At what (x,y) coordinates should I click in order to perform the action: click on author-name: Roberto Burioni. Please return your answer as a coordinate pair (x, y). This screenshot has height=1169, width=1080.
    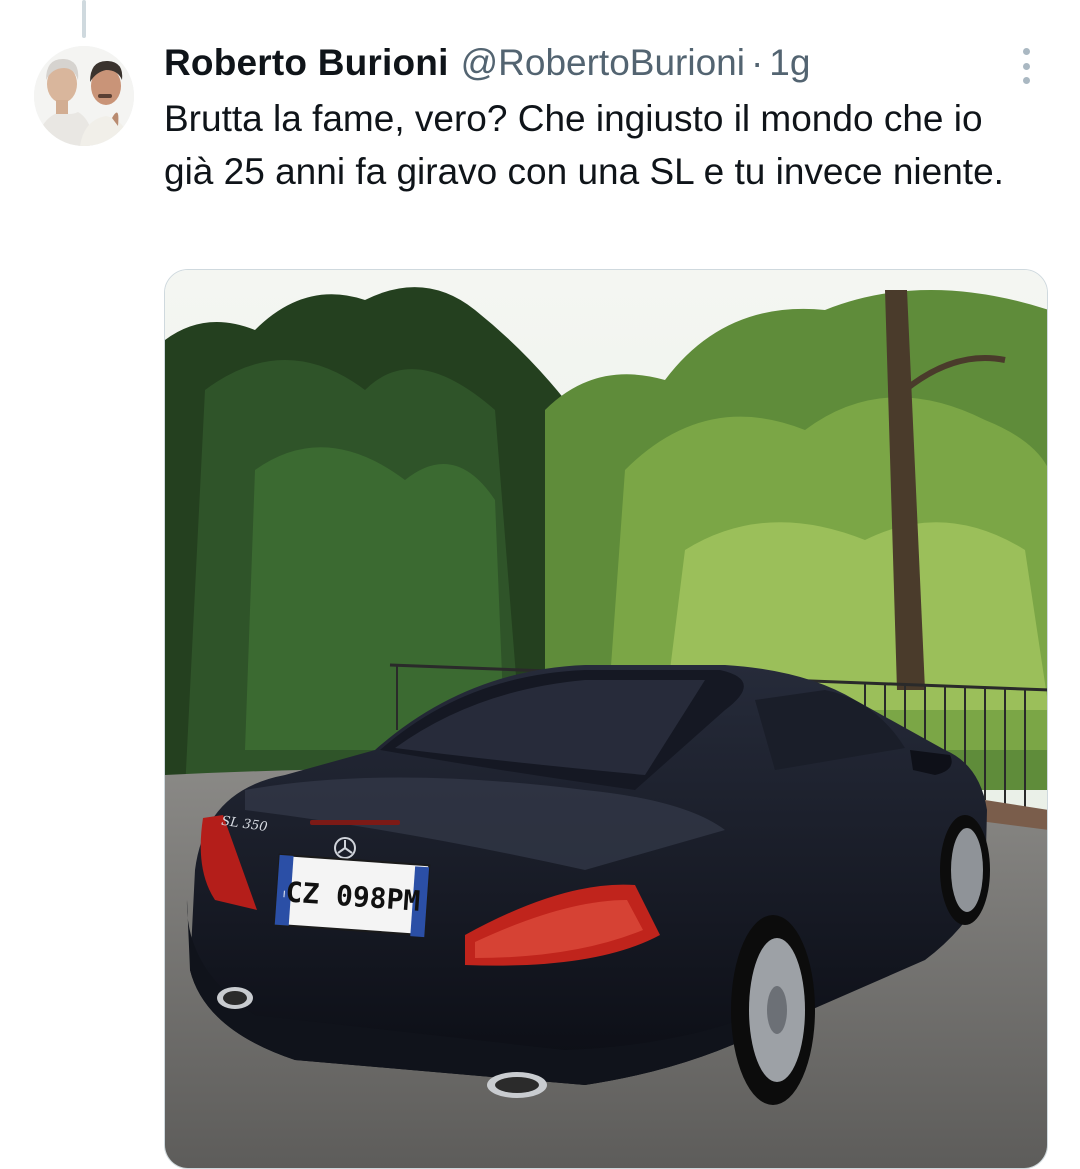
    Looking at the image, I should click on (306, 63).